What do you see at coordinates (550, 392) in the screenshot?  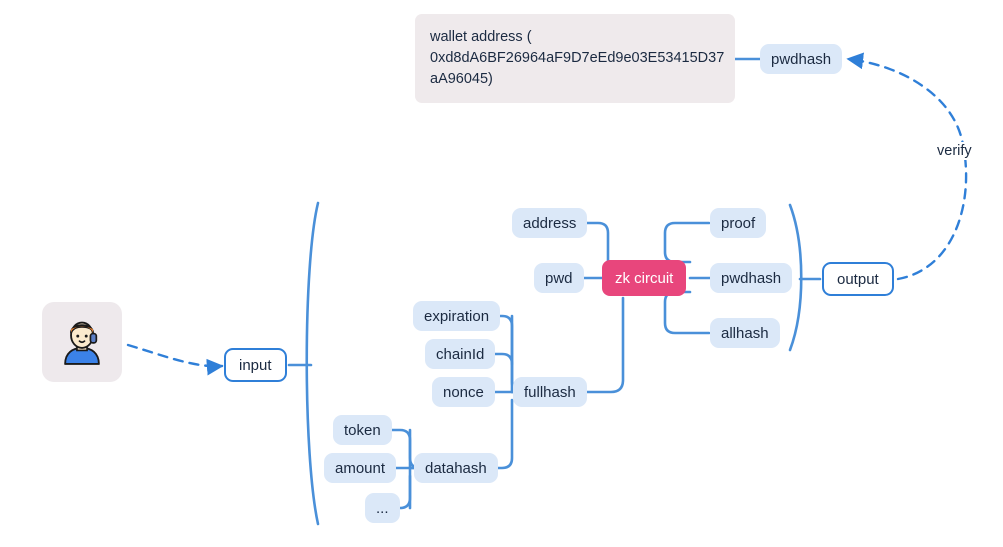 I see `node-fullhash: fullhash` at bounding box center [550, 392].